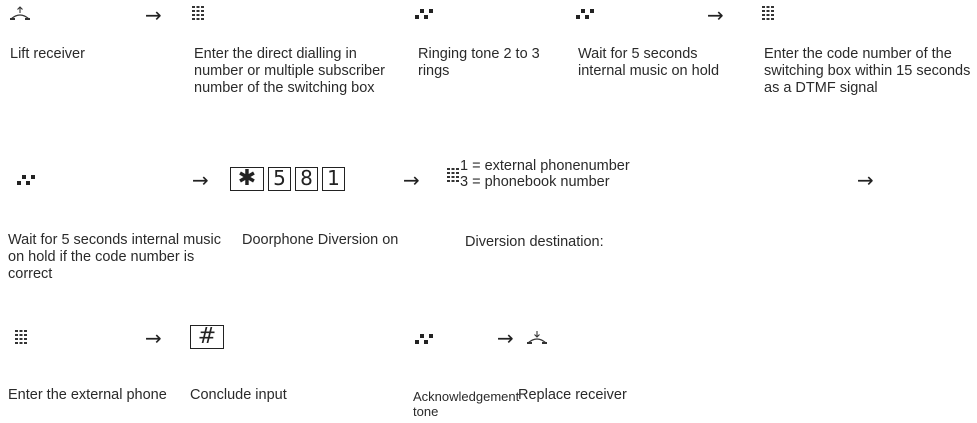  Describe the element at coordinates (537, 337) in the screenshot. I see `handset-replace-icon` at that location.